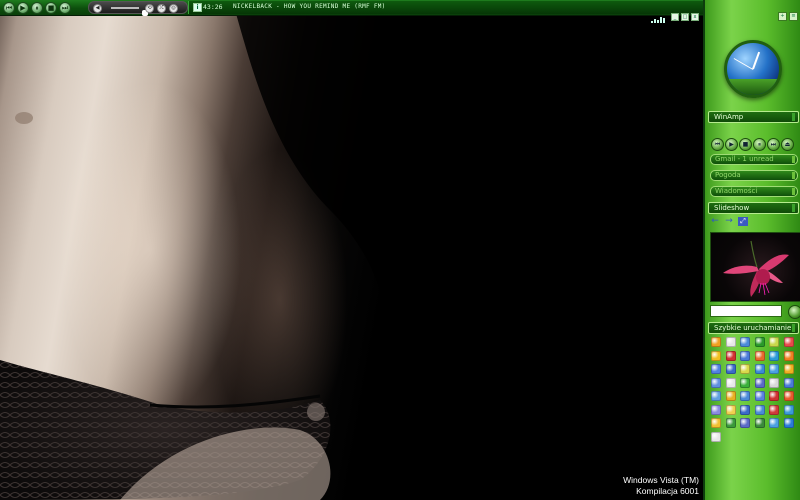 This screenshot has width=800, height=500. I want to click on os-name-label: Windows Vista (TM), so click(661, 480).